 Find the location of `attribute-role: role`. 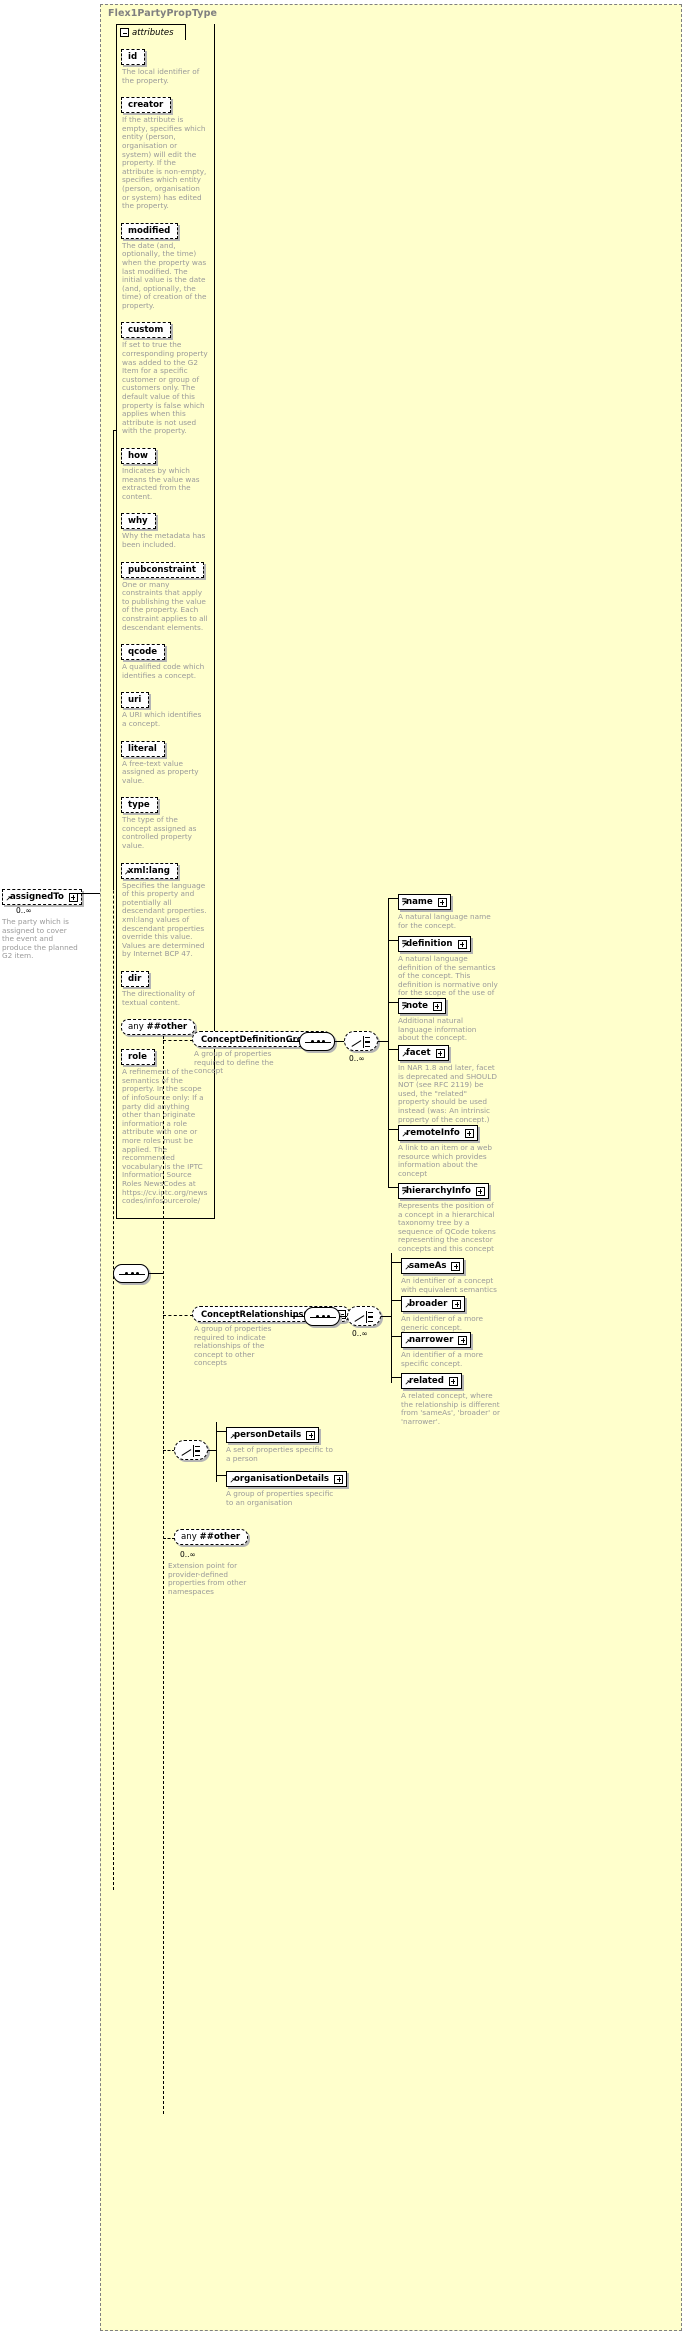

attribute-role: role is located at coordinates (138, 1057).